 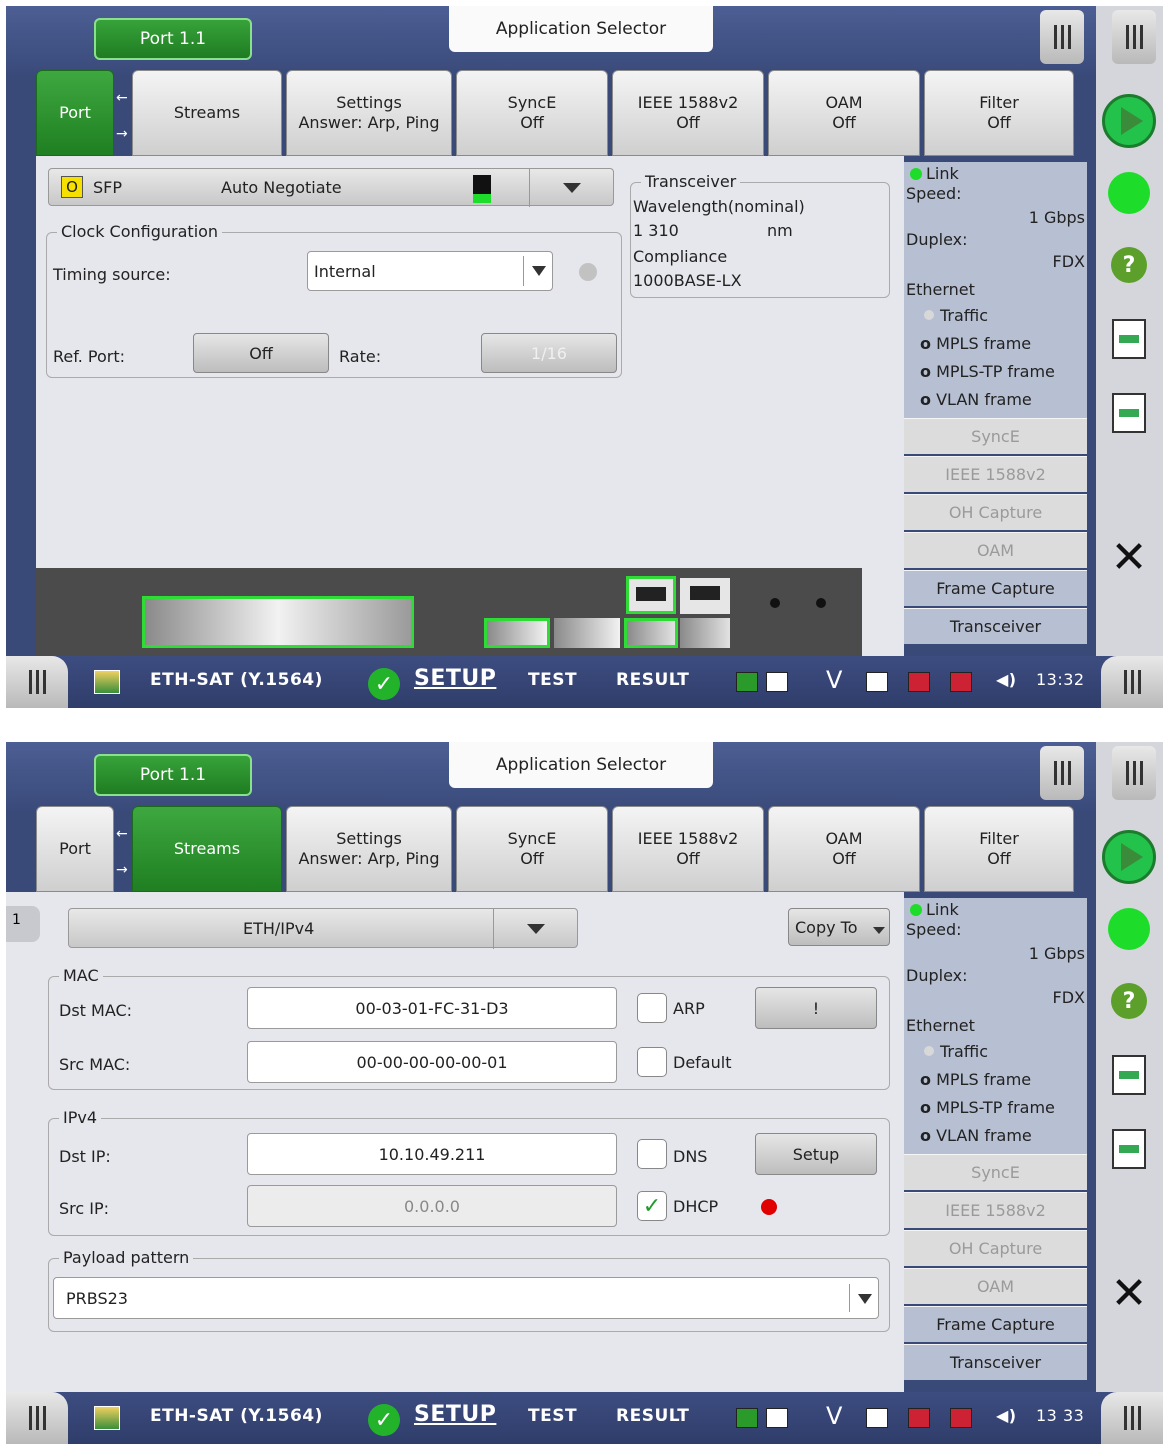 I want to click on timing-source-label: Timing source:, so click(x=112, y=274).